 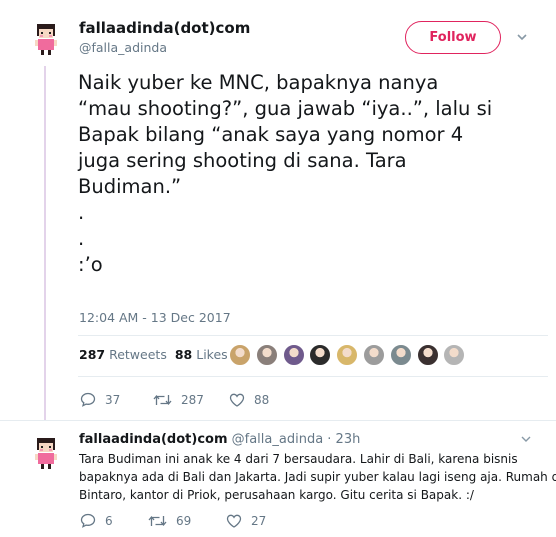 What do you see at coordinates (296, 439) in the screenshot?
I see `reply-handle-time: @falla_adinda · 23h` at bounding box center [296, 439].